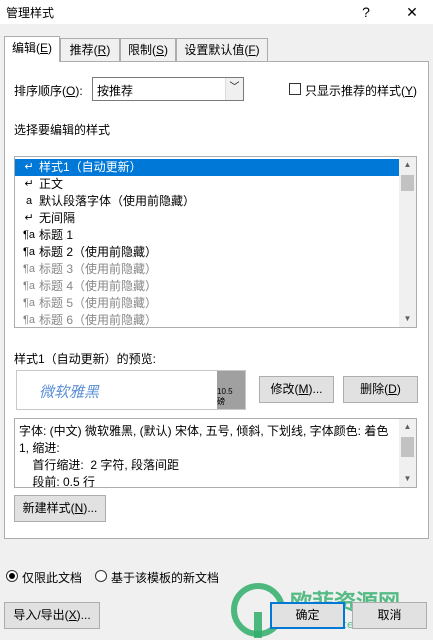 This screenshot has height=640, width=433. Describe the element at coordinates (52, 577) in the screenshot. I see `scope-this-document-label: 仅限此文档` at that location.